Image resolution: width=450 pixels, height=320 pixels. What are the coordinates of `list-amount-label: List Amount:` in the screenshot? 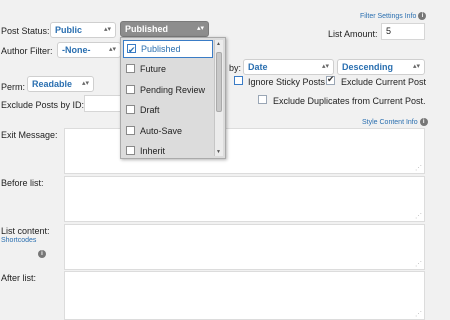 It's located at (353, 34).